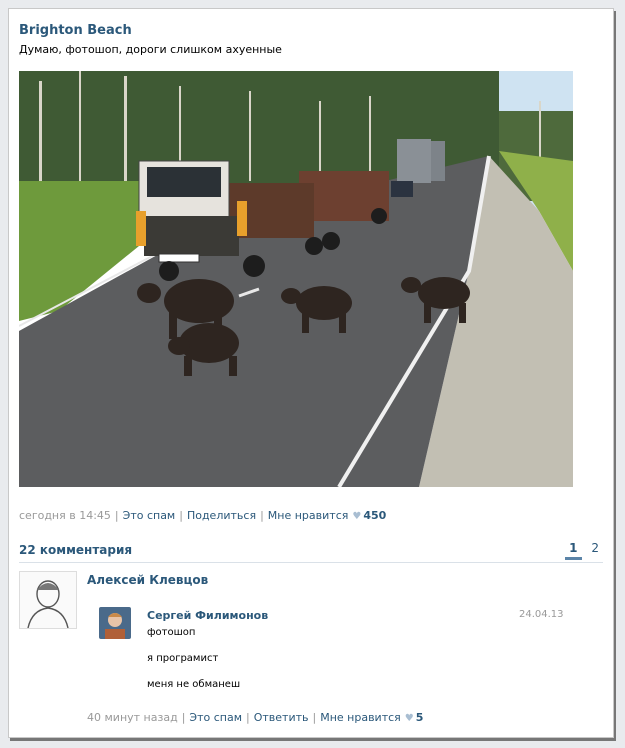  What do you see at coordinates (375, 515) in the screenshot?
I see `likes-count: 450` at bounding box center [375, 515].